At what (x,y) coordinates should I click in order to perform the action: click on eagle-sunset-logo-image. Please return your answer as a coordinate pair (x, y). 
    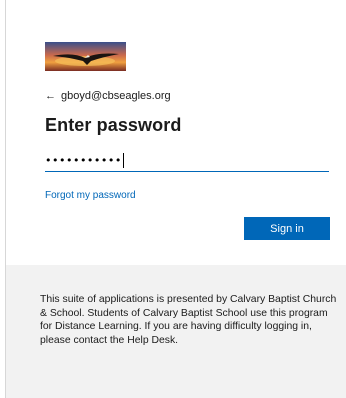
    Looking at the image, I should click on (85, 56).